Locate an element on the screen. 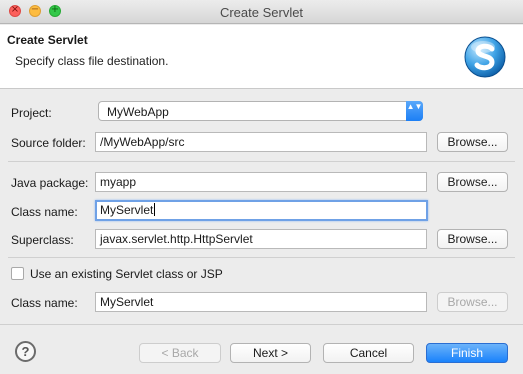  use-existing-label: Use an existing Servlet class or JSP is located at coordinates (126, 274).